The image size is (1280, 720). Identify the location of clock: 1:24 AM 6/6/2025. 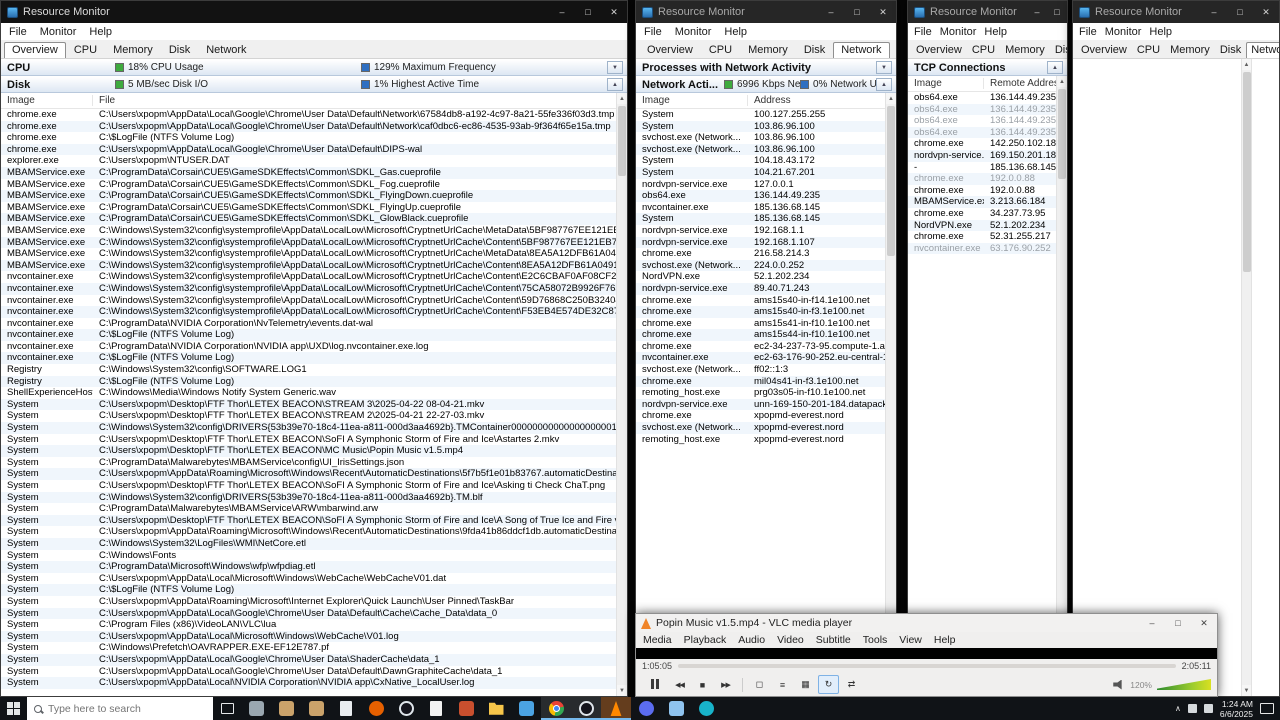
(1236, 709).